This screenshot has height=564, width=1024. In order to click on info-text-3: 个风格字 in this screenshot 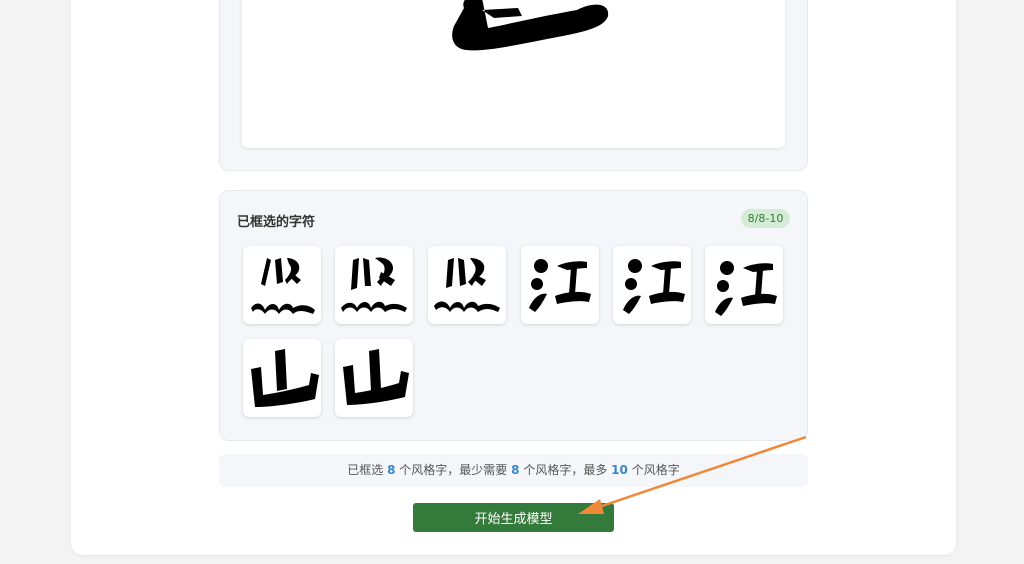, I will do `click(655, 470)`.